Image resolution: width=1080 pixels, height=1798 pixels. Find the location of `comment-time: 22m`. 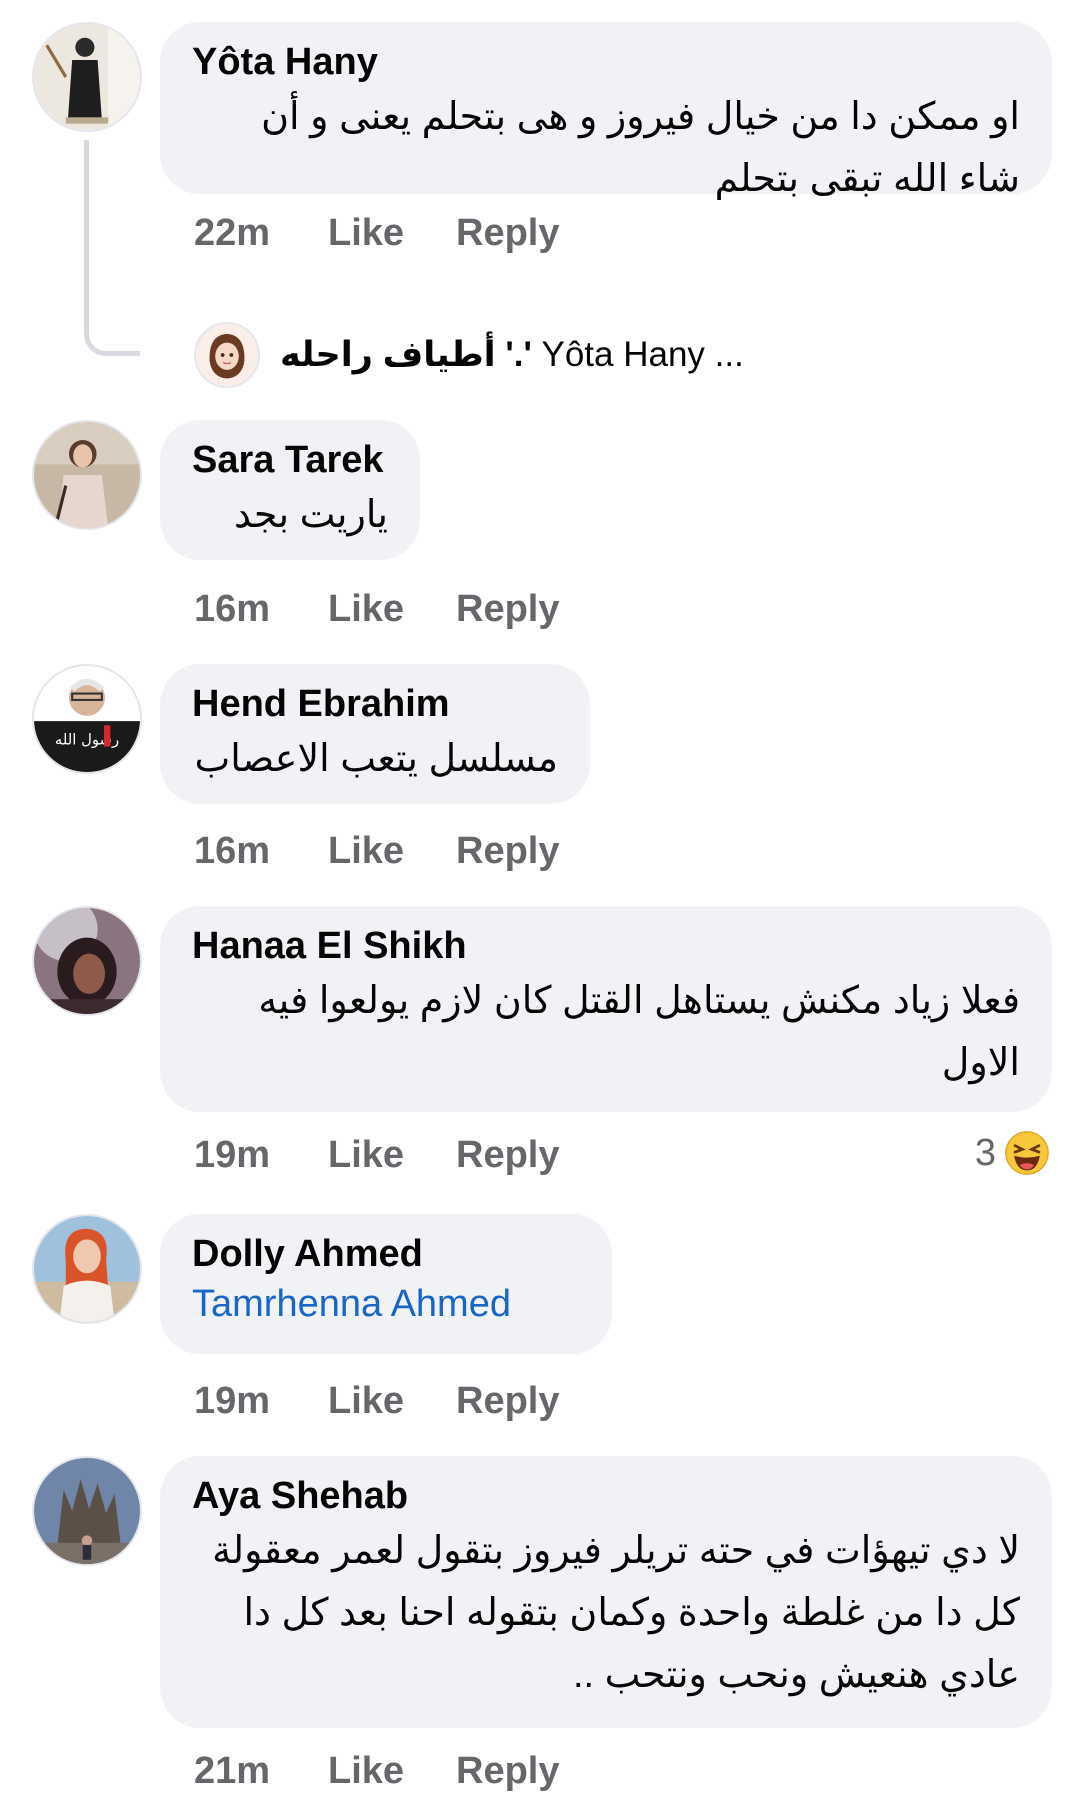

comment-time: 22m is located at coordinates (232, 233).